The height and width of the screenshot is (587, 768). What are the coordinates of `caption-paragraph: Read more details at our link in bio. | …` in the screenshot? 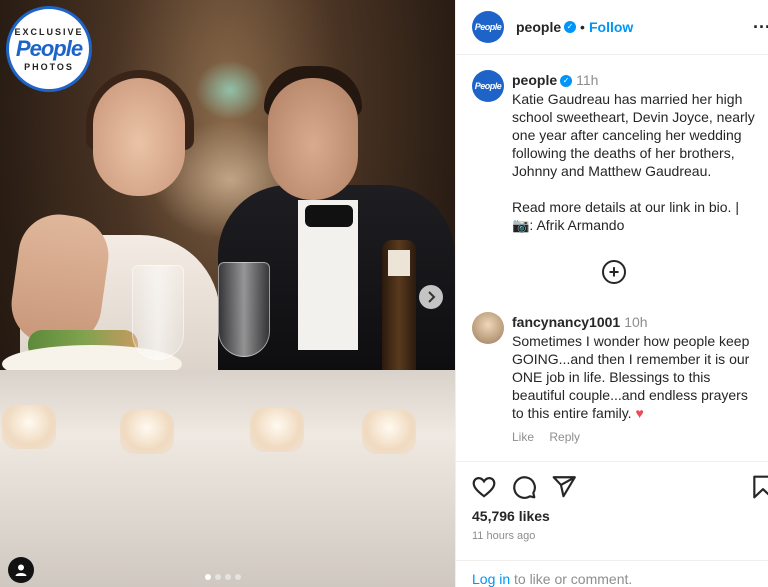 It's located at (625, 216).